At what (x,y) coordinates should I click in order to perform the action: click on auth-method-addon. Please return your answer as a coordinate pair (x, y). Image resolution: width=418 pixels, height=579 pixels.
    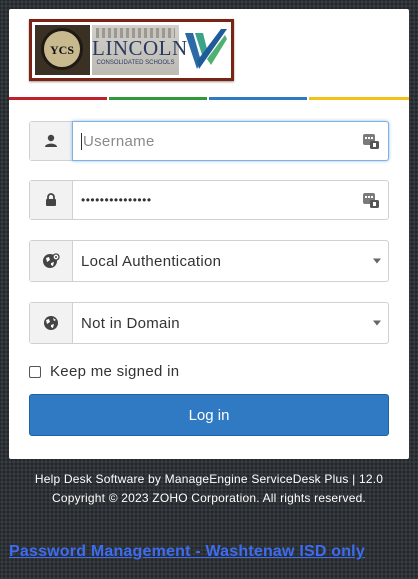
    Looking at the image, I should click on (51, 261).